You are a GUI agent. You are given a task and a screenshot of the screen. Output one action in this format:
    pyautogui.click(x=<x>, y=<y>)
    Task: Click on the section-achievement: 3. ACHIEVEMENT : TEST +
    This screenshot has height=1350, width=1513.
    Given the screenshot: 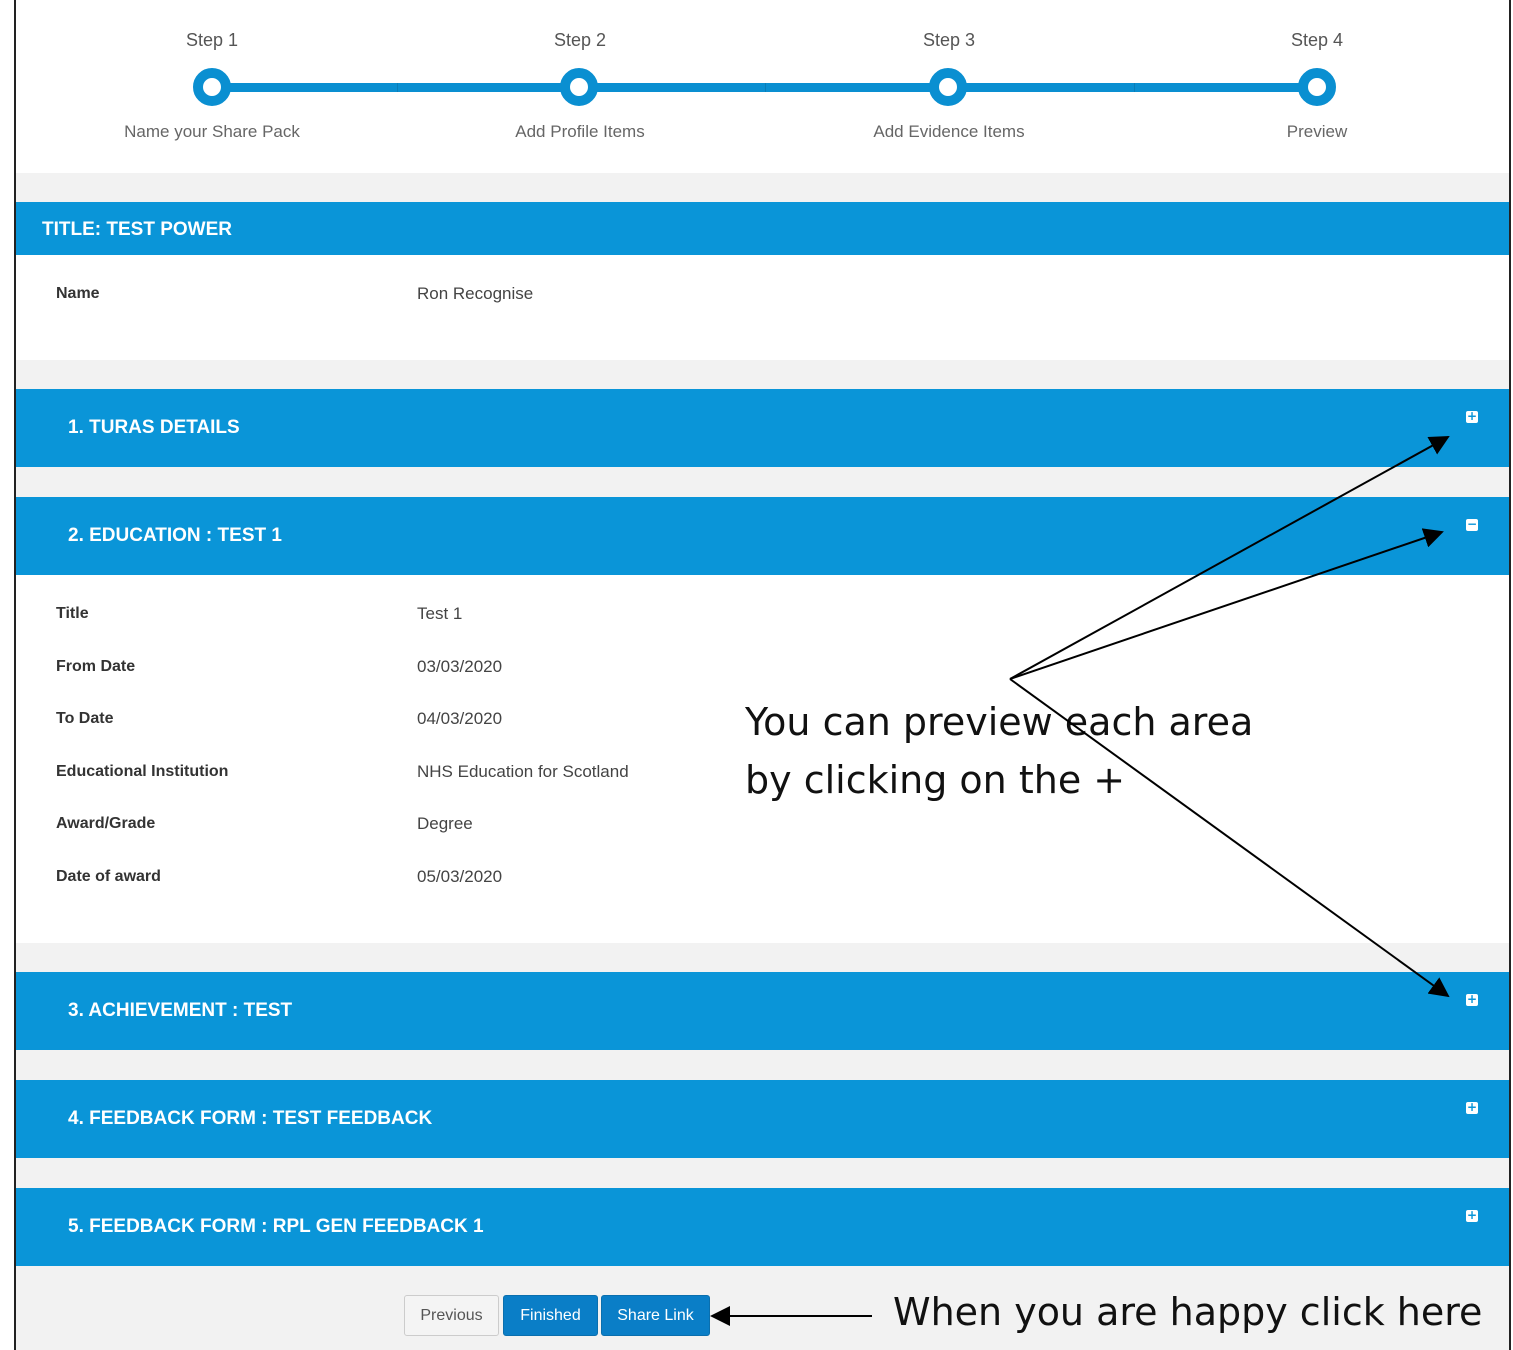 What is the action you would take?
    pyautogui.click(x=762, y=1011)
    